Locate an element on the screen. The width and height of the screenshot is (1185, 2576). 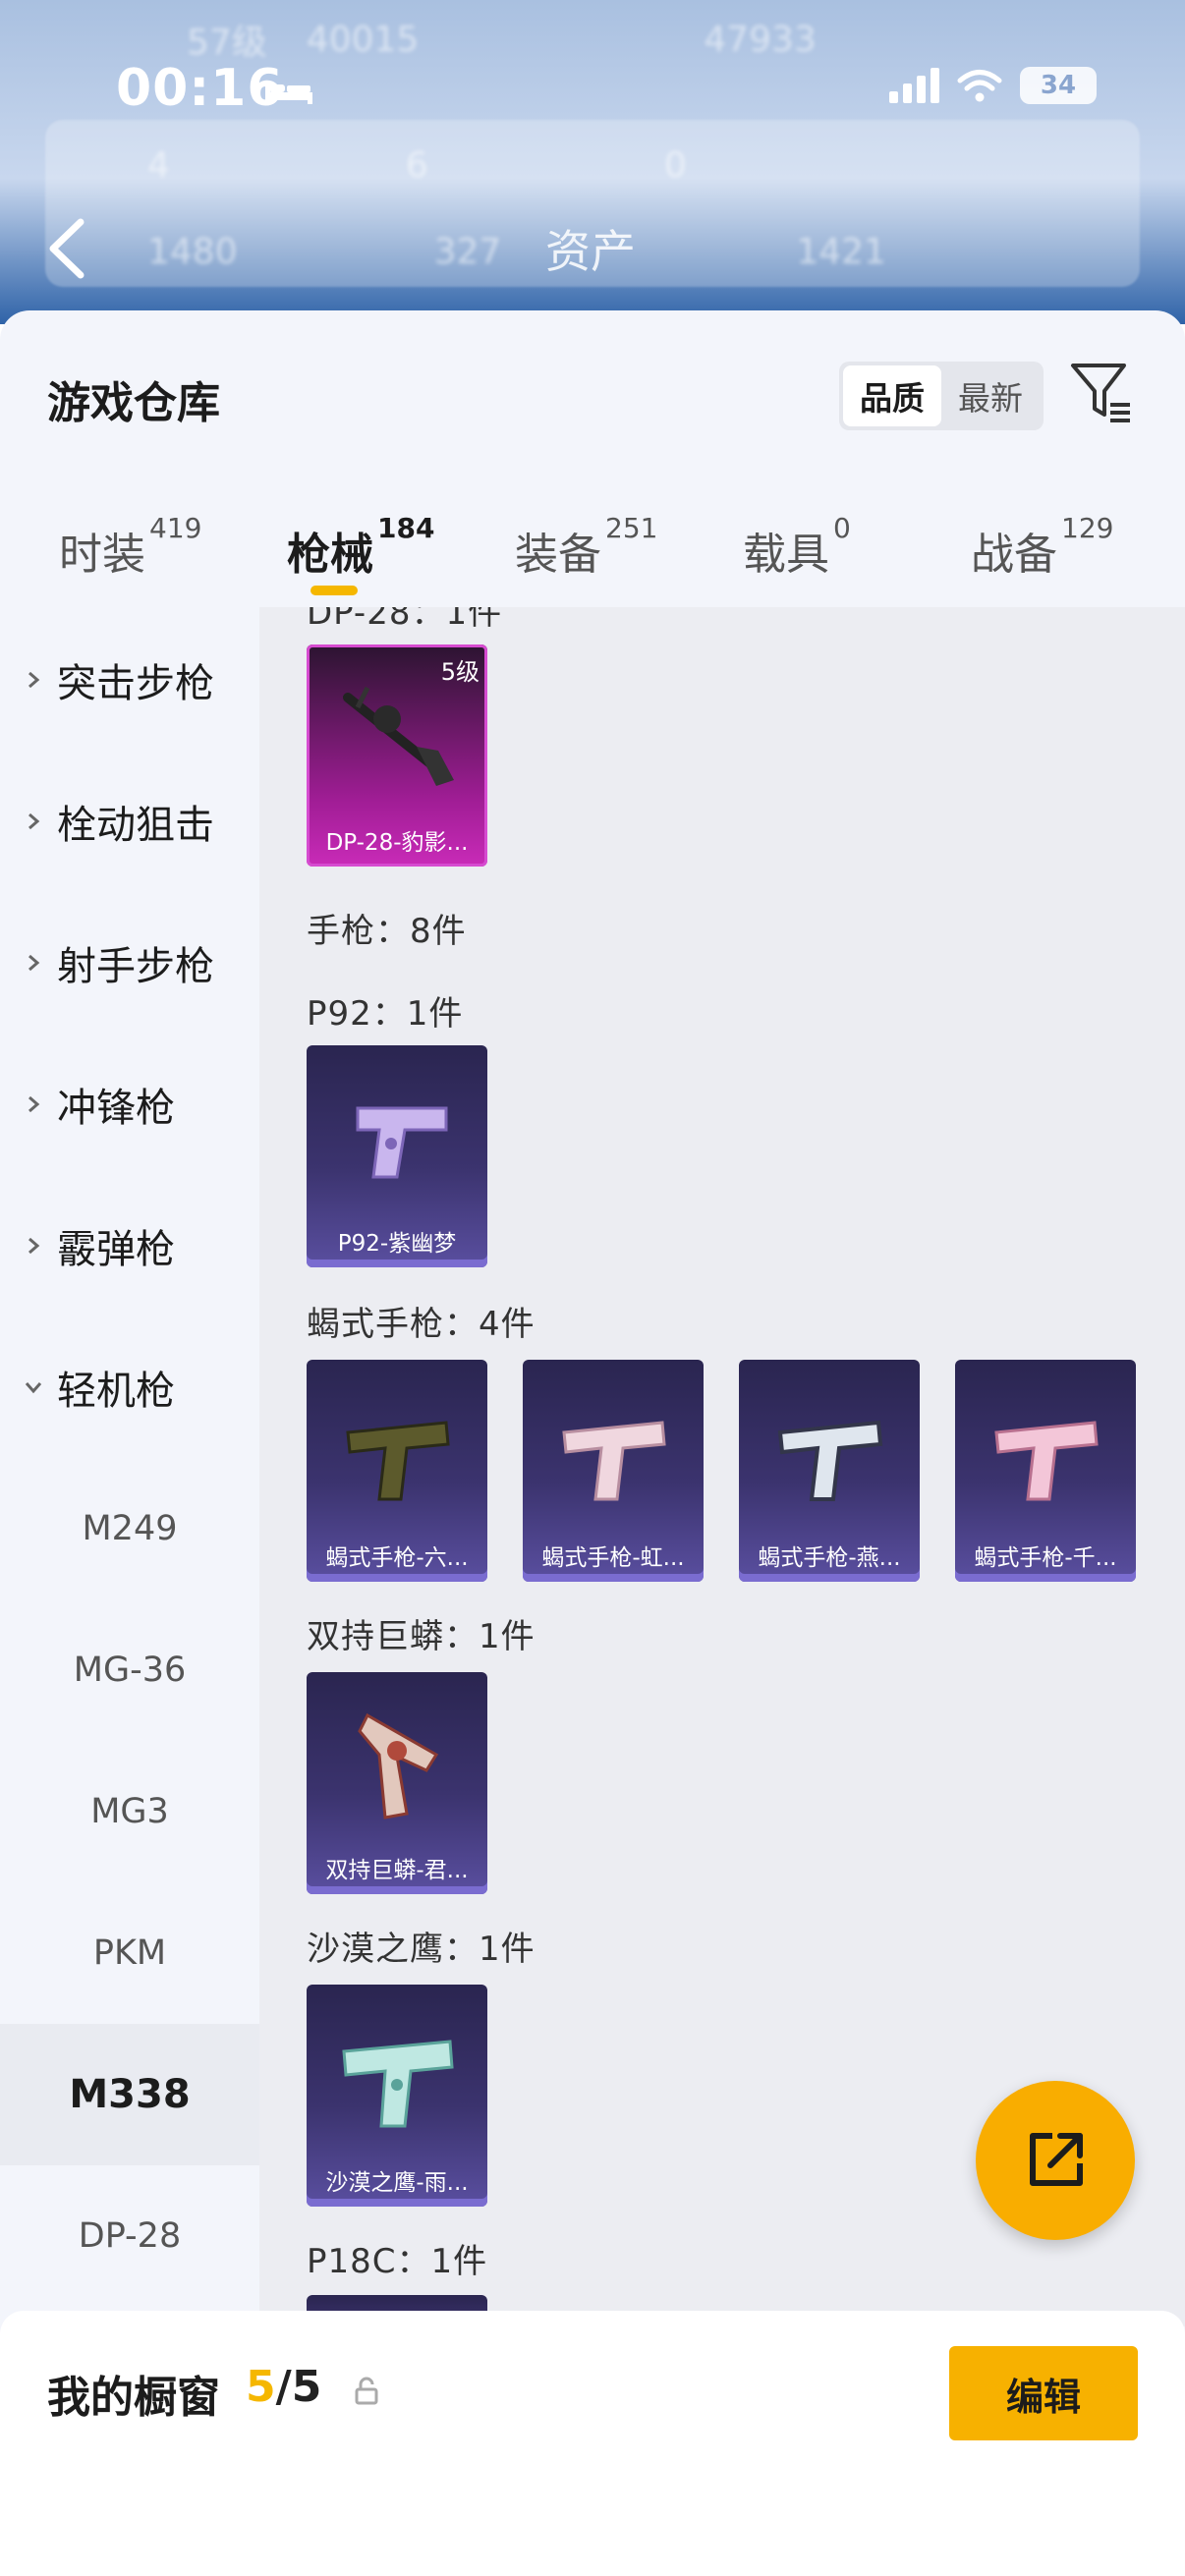
chevron-down-icon is located at coordinates (34, 1388).